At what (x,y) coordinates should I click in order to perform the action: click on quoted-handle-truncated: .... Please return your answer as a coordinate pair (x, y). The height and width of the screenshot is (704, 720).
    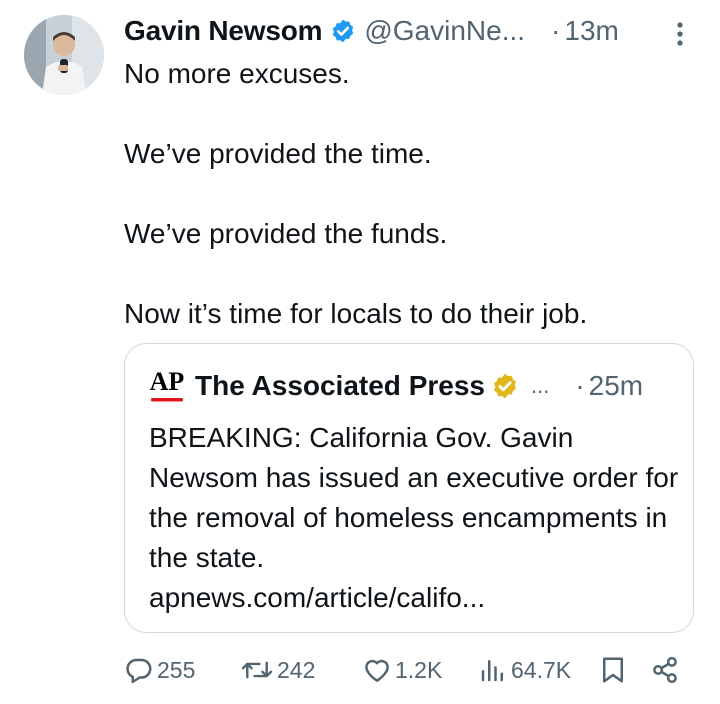
    Looking at the image, I should click on (540, 386).